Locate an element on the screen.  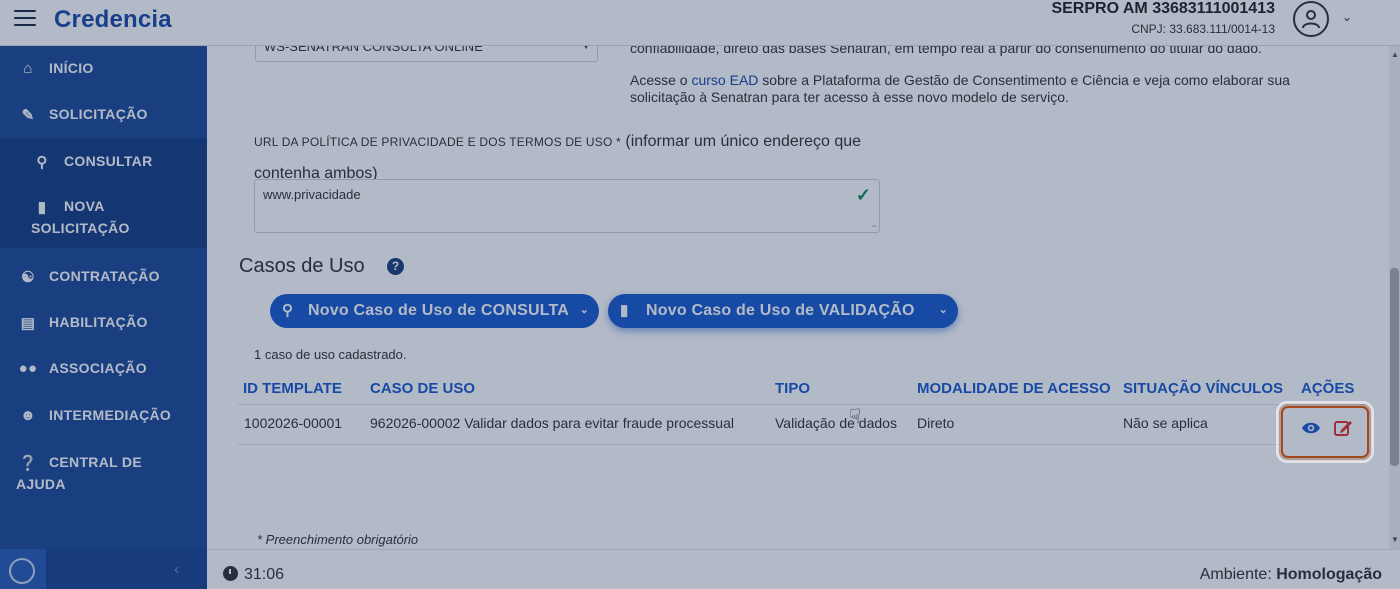
environment-indicator: Ambiente: Homologação is located at coordinates (1291, 575).